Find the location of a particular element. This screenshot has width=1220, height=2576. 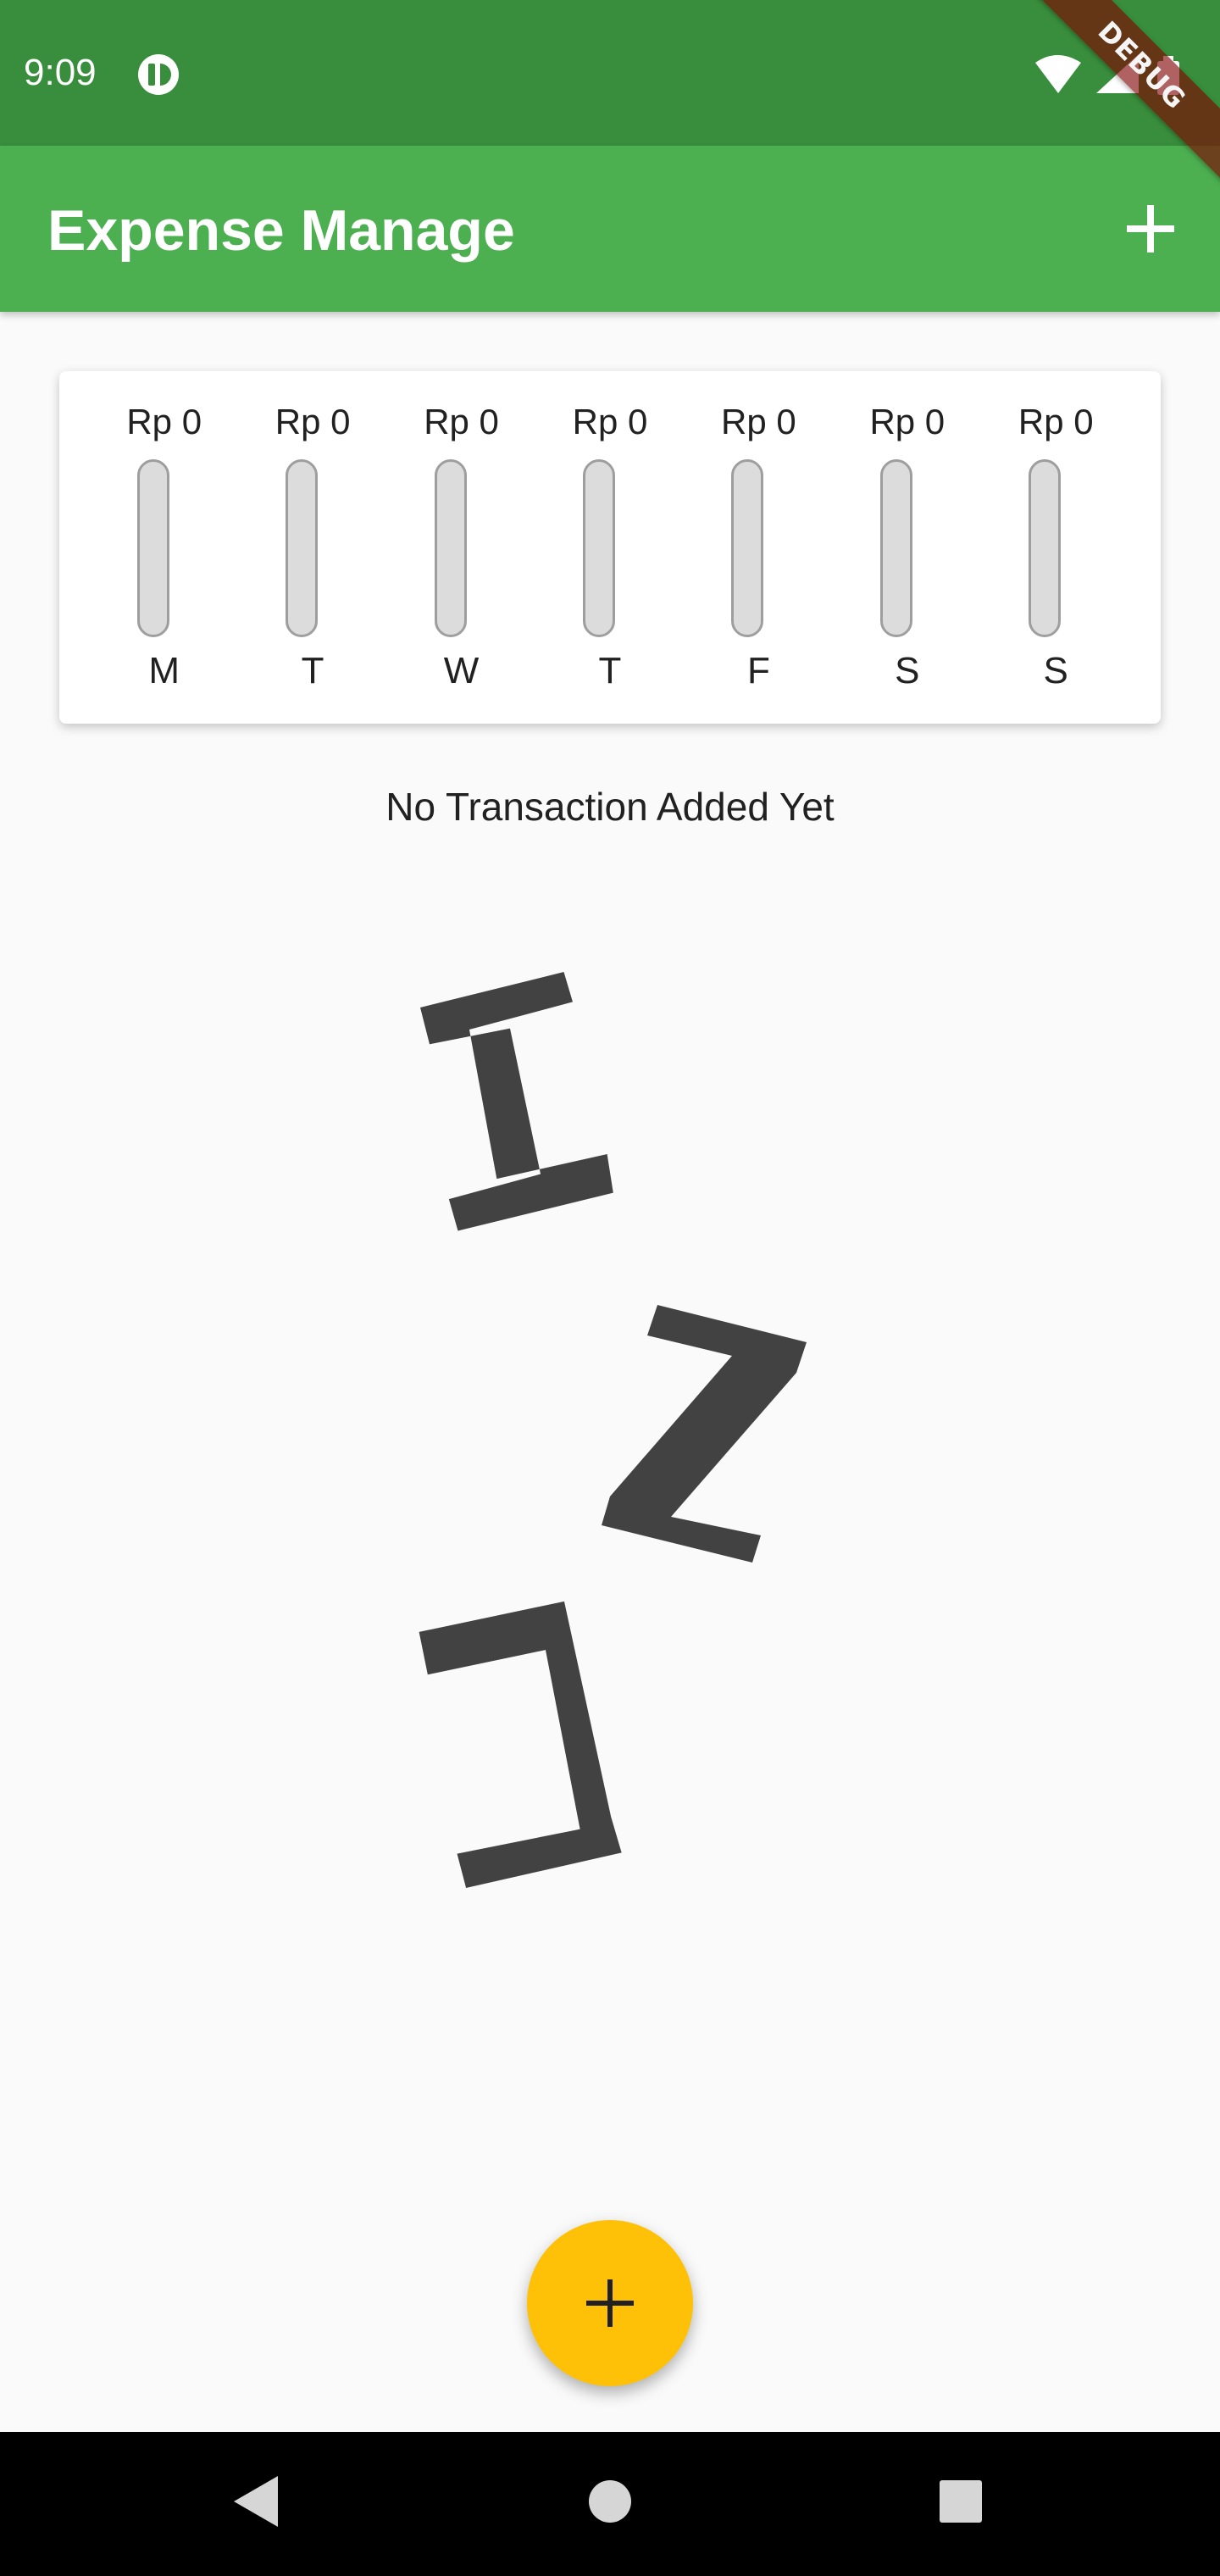

system-navigation-bar is located at coordinates (610, 2504).